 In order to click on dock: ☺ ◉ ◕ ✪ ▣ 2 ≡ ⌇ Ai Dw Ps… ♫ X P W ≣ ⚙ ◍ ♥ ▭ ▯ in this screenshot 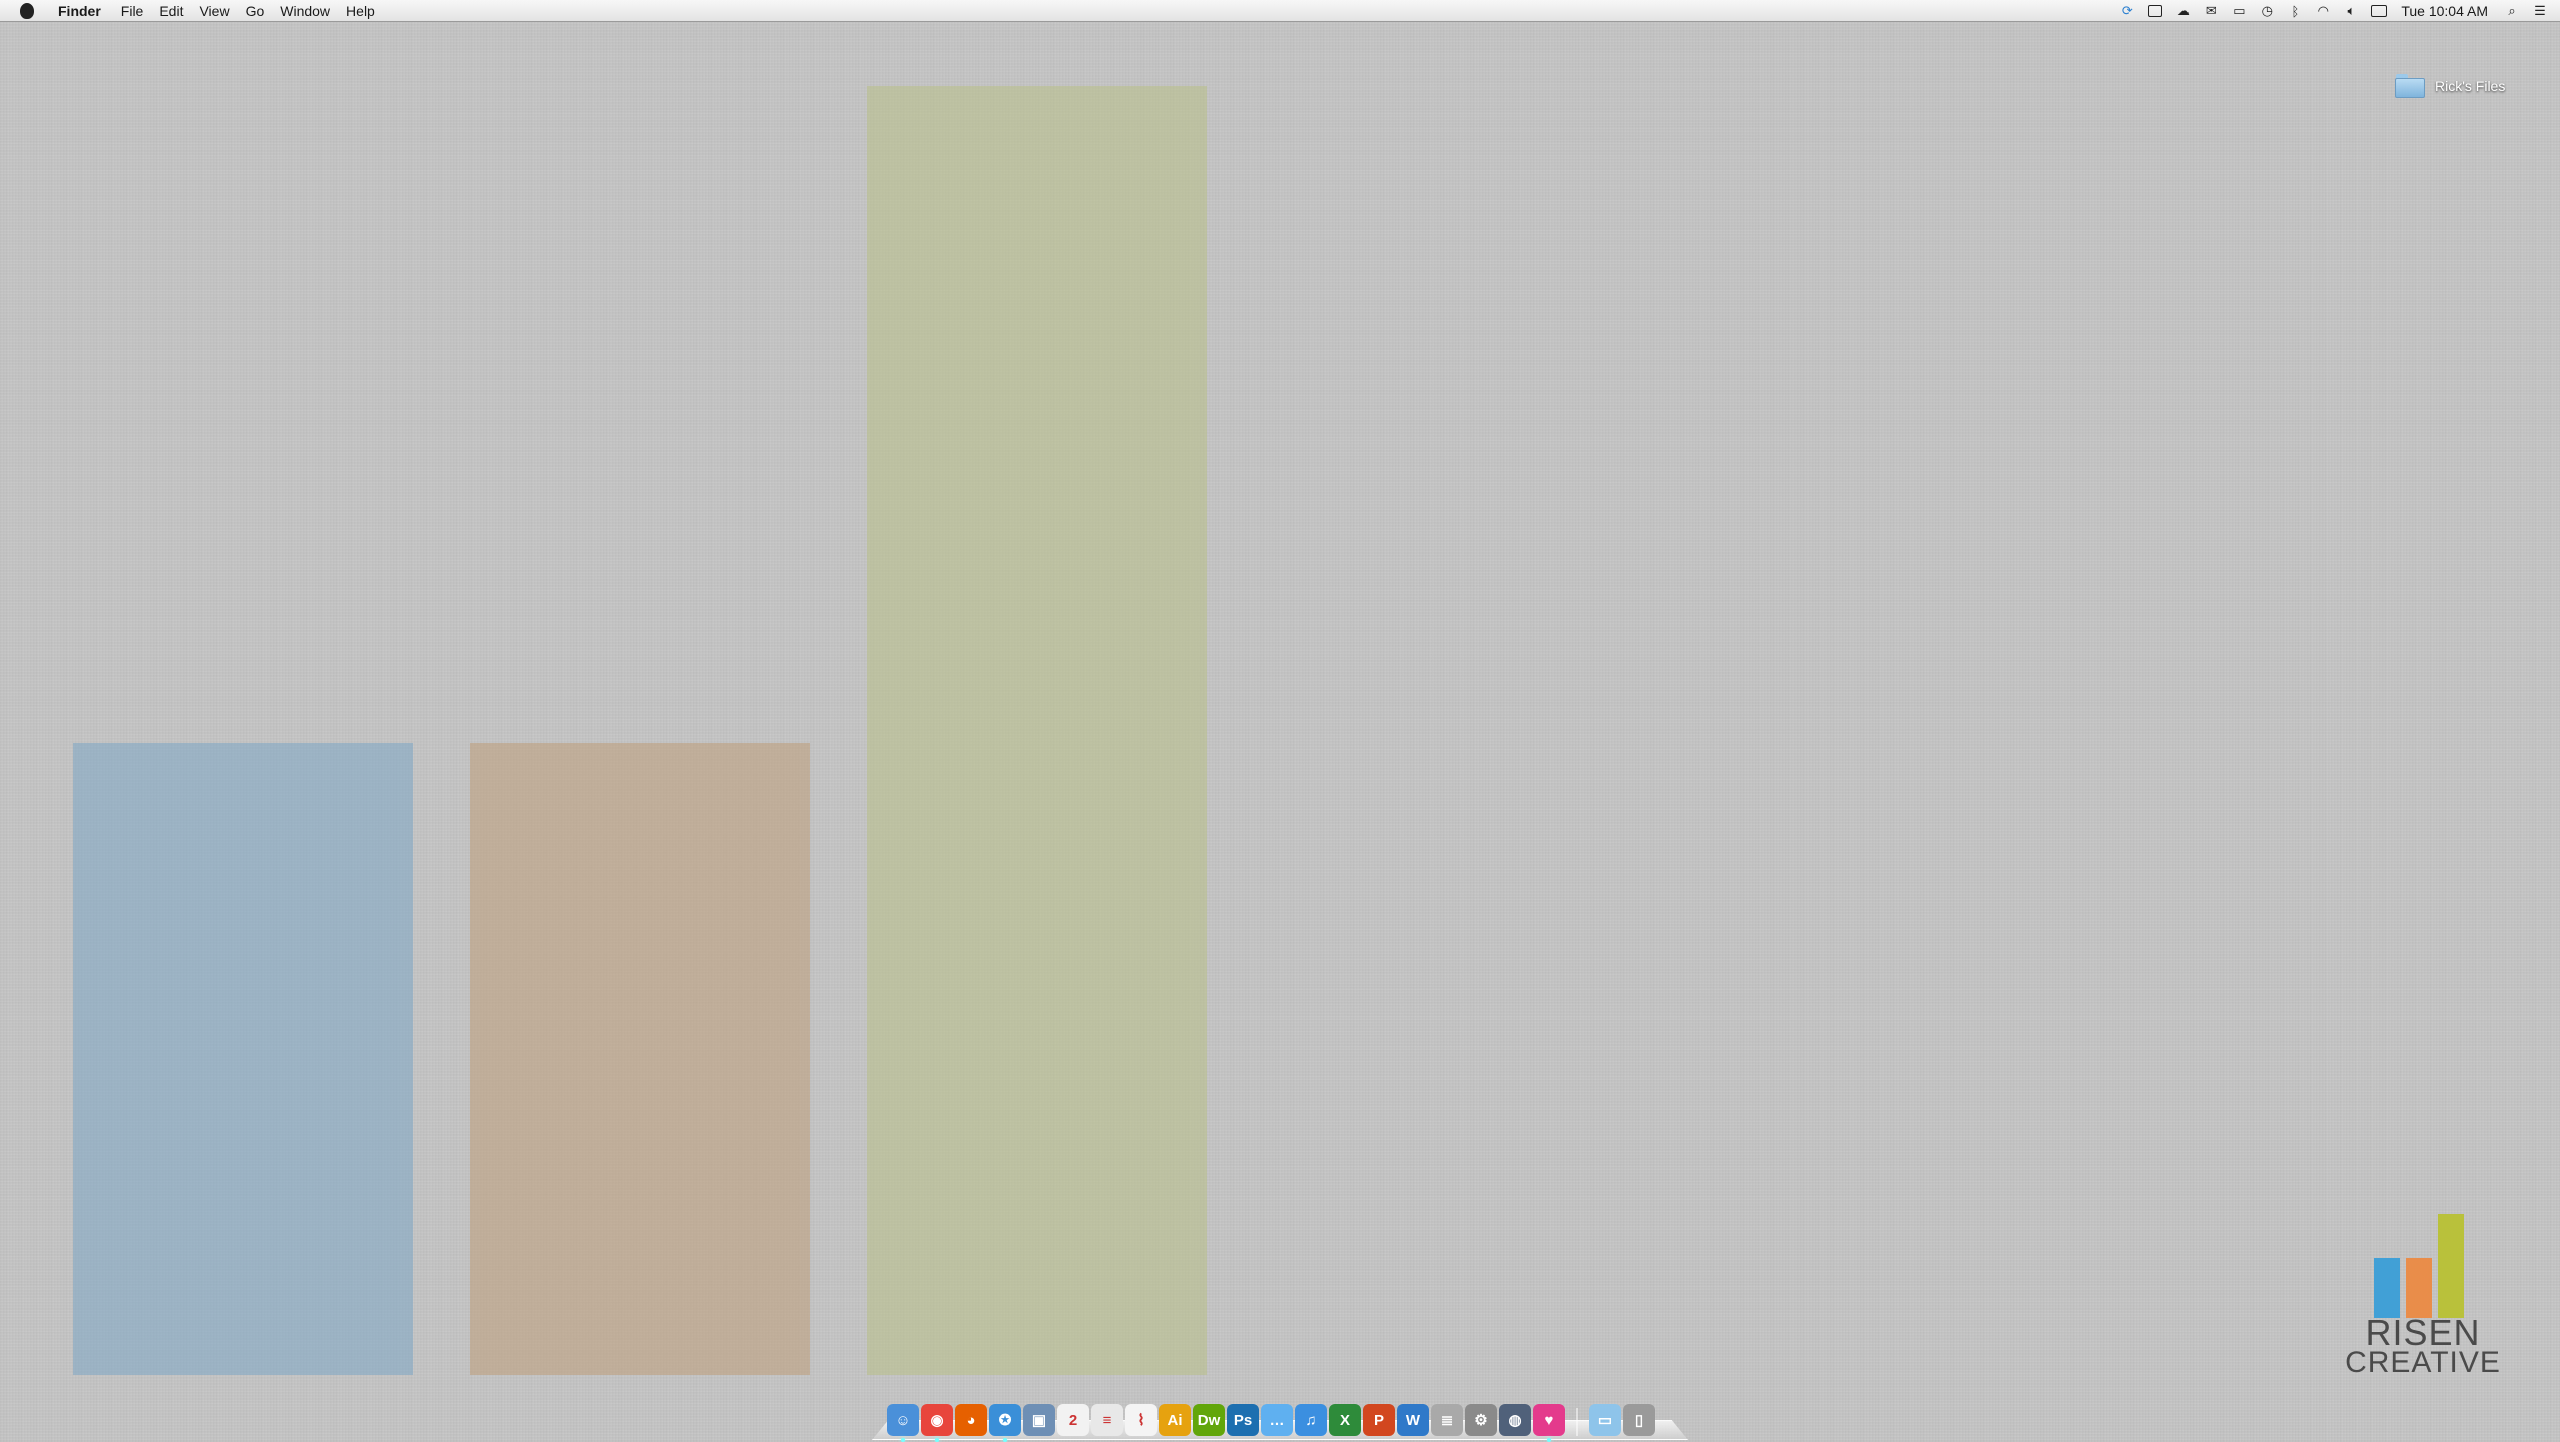, I will do `click(1280, 1418)`.